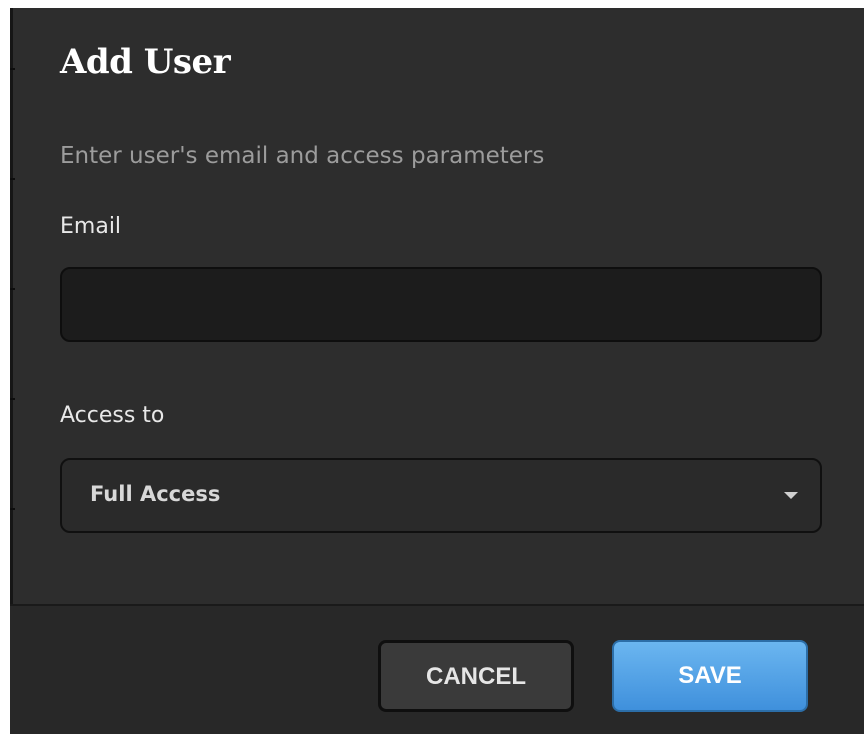 The height and width of the screenshot is (734, 864). What do you see at coordinates (91, 226) in the screenshot?
I see `email-label: Email` at bounding box center [91, 226].